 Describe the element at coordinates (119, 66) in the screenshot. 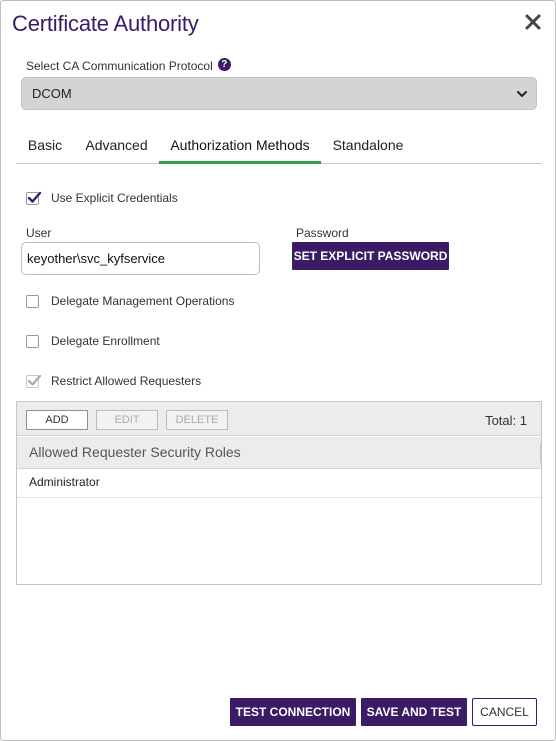

I see `protocol-label-text: Select CA Communication Protocol` at that location.